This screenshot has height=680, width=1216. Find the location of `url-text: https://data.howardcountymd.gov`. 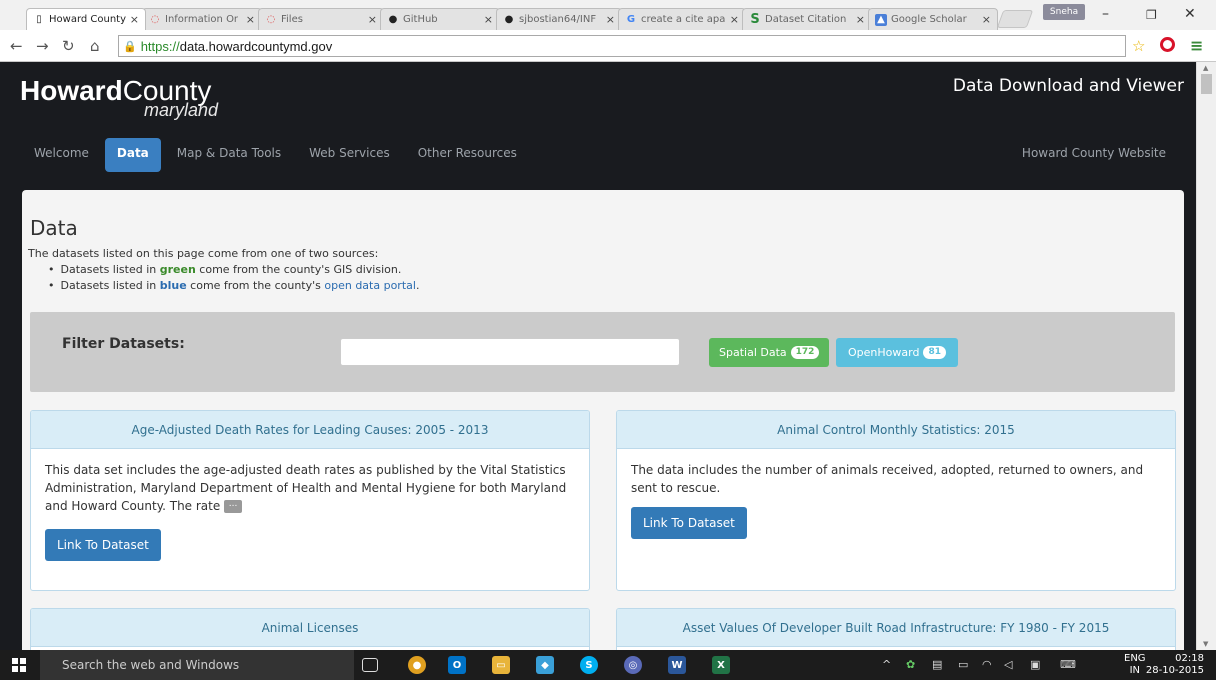

url-text: https://data.howardcountymd.gov is located at coordinates (236, 46).